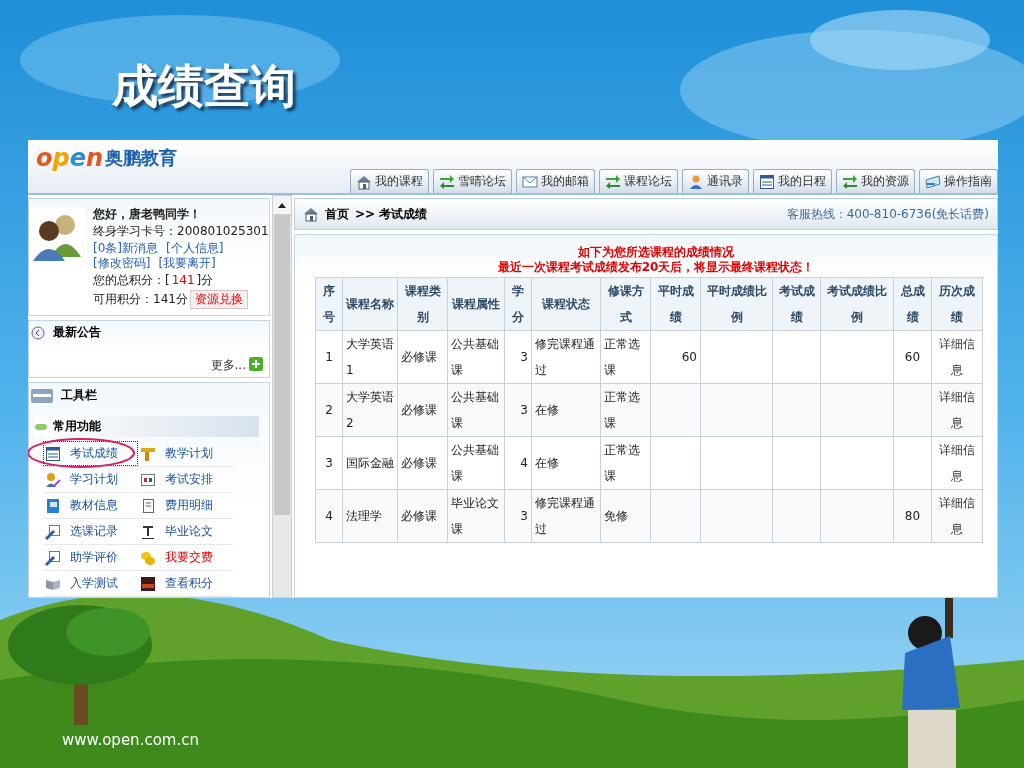  What do you see at coordinates (625, 304) in the screenshot?
I see `column-header: 修课方式` at bounding box center [625, 304].